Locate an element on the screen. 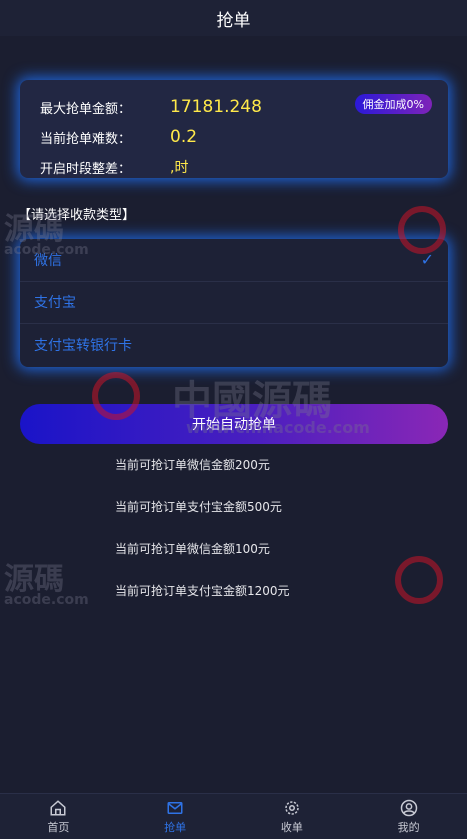 Image resolution: width=467 pixels, height=839 pixels. payment-option-wechat: 微信 ✓ is located at coordinates (234, 260).